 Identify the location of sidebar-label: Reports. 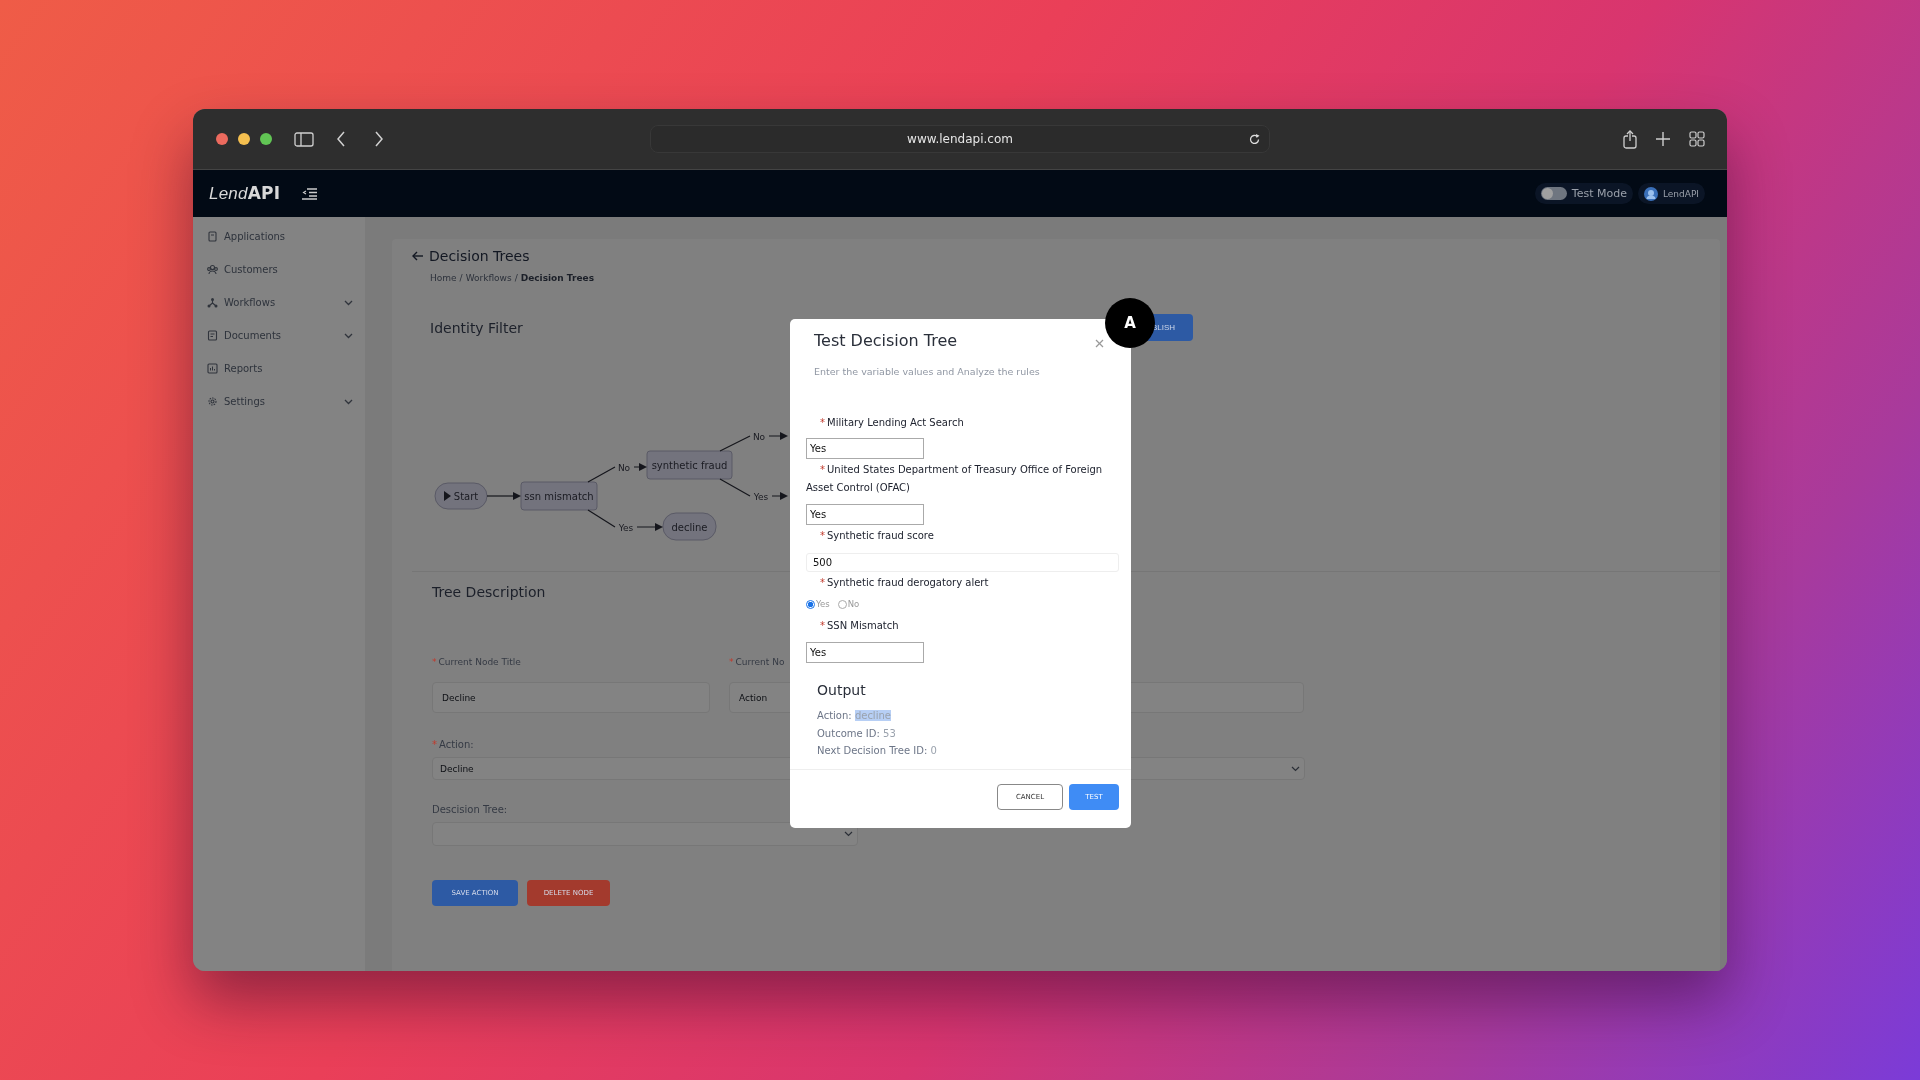
(244, 368).